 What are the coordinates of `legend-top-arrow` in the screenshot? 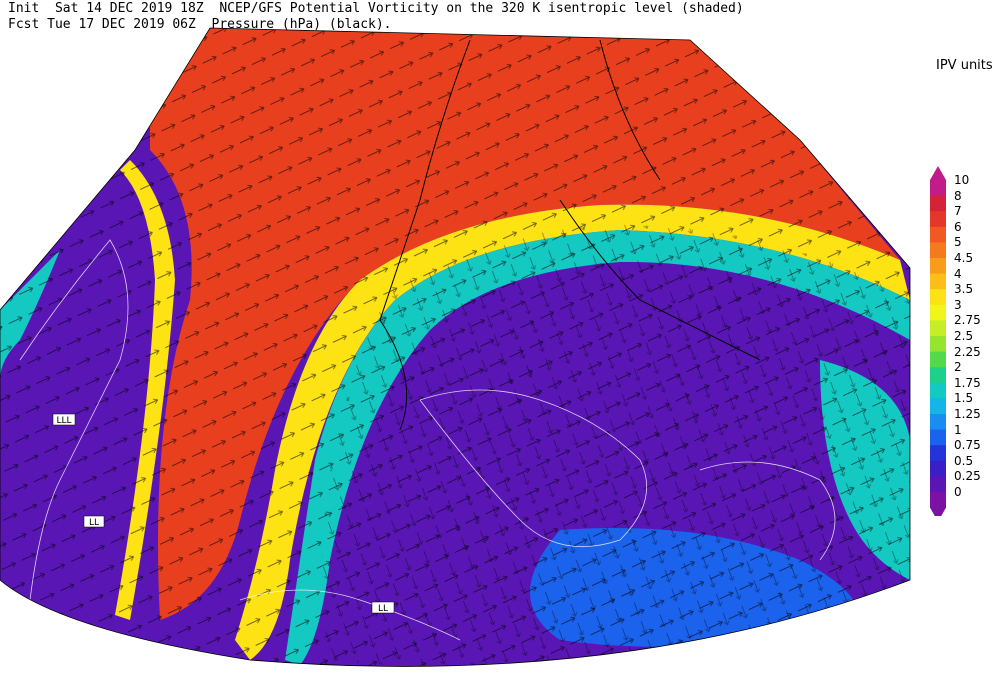 It's located at (938, 173).